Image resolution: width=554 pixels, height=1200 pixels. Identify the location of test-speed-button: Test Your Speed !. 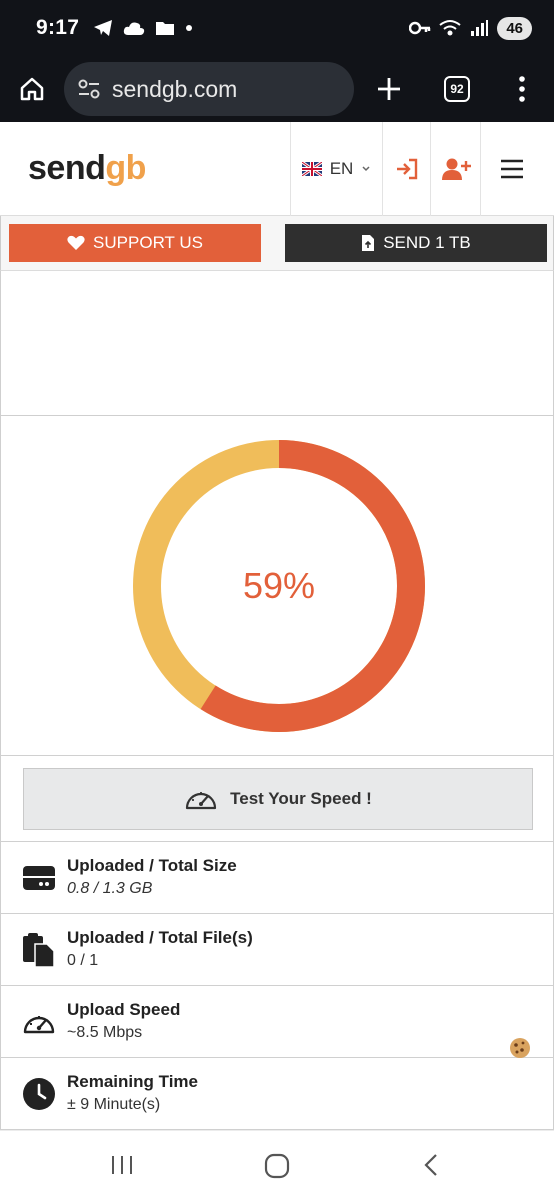
(278, 799).